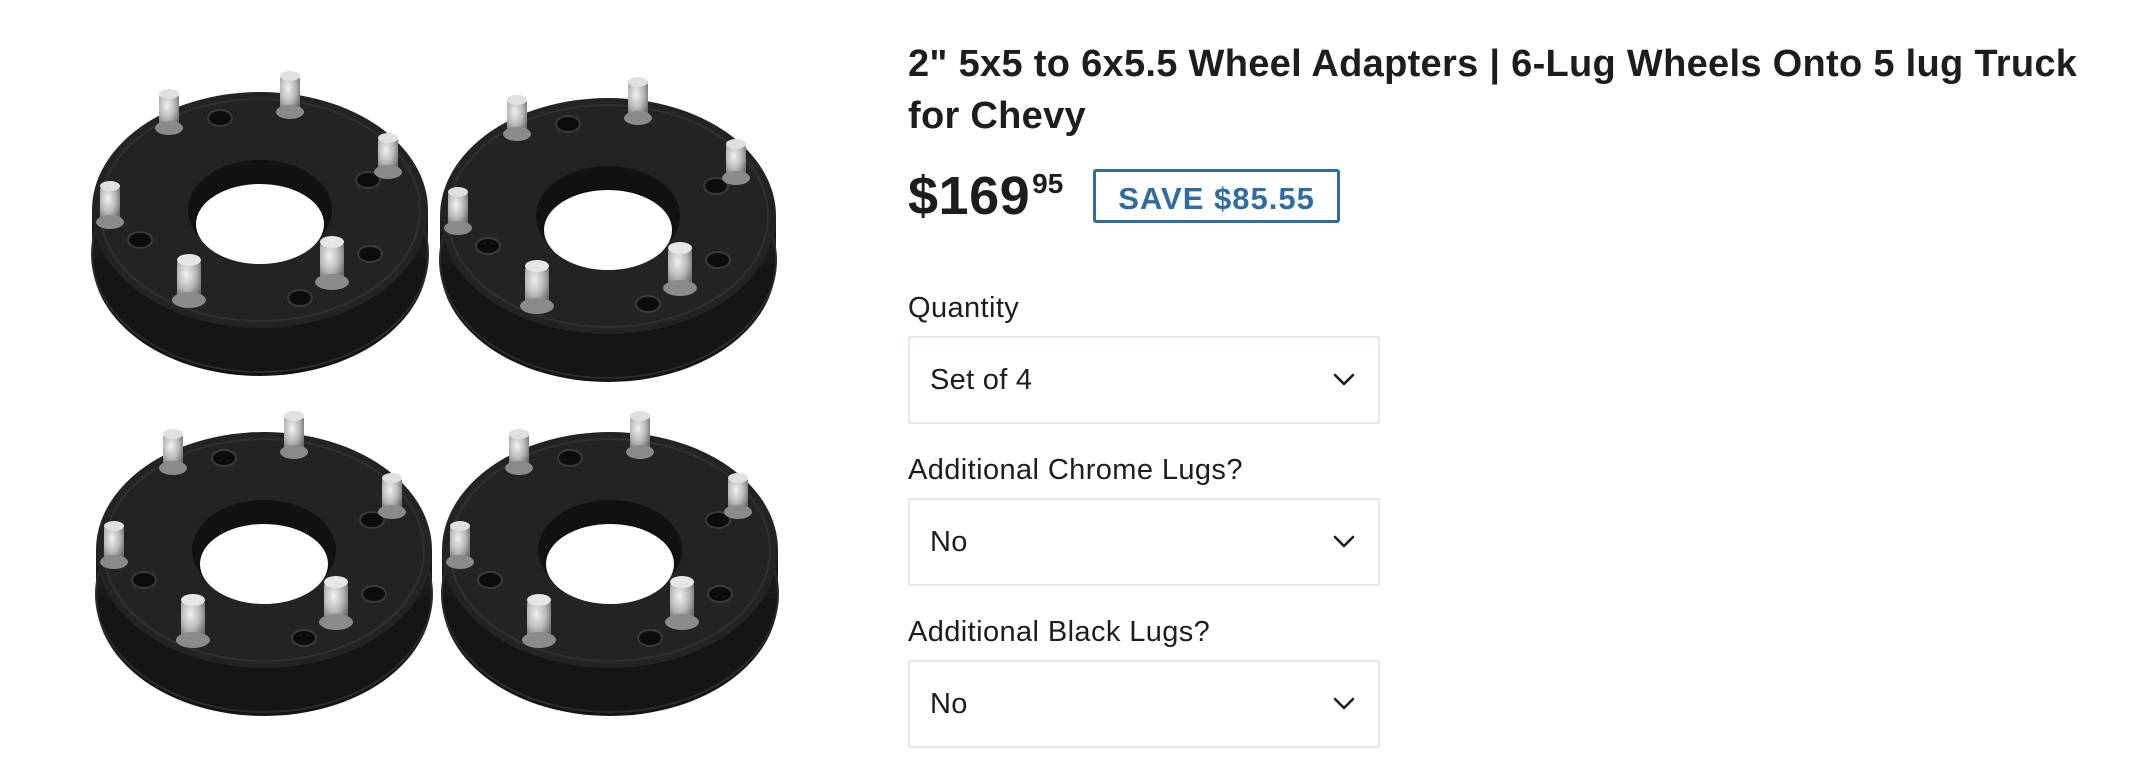 The width and height of the screenshot is (2136, 772). Describe the element at coordinates (1144, 542) in the screenshot. I see `chrome-lugs-select: No` at that location.